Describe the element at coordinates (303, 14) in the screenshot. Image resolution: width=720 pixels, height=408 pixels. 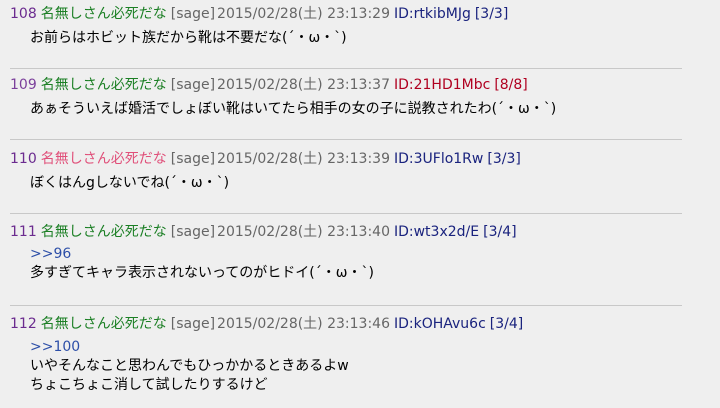
I see `post-date: 2015/02/28(土) 23:13:29` at that location.